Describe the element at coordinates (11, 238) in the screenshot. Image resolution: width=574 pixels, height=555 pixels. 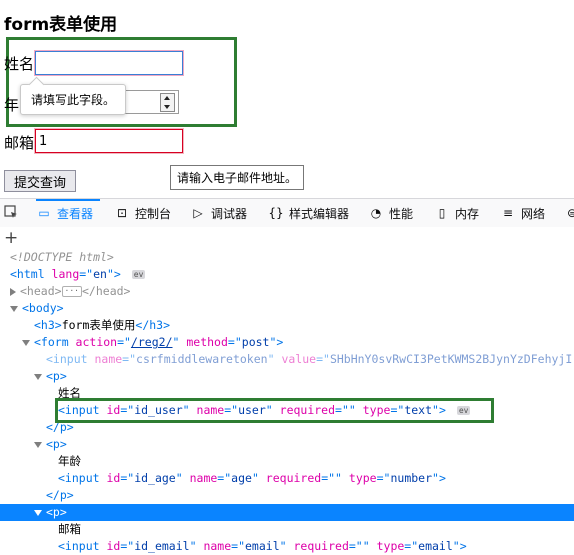
I see `add-node-icon: +` at that location.